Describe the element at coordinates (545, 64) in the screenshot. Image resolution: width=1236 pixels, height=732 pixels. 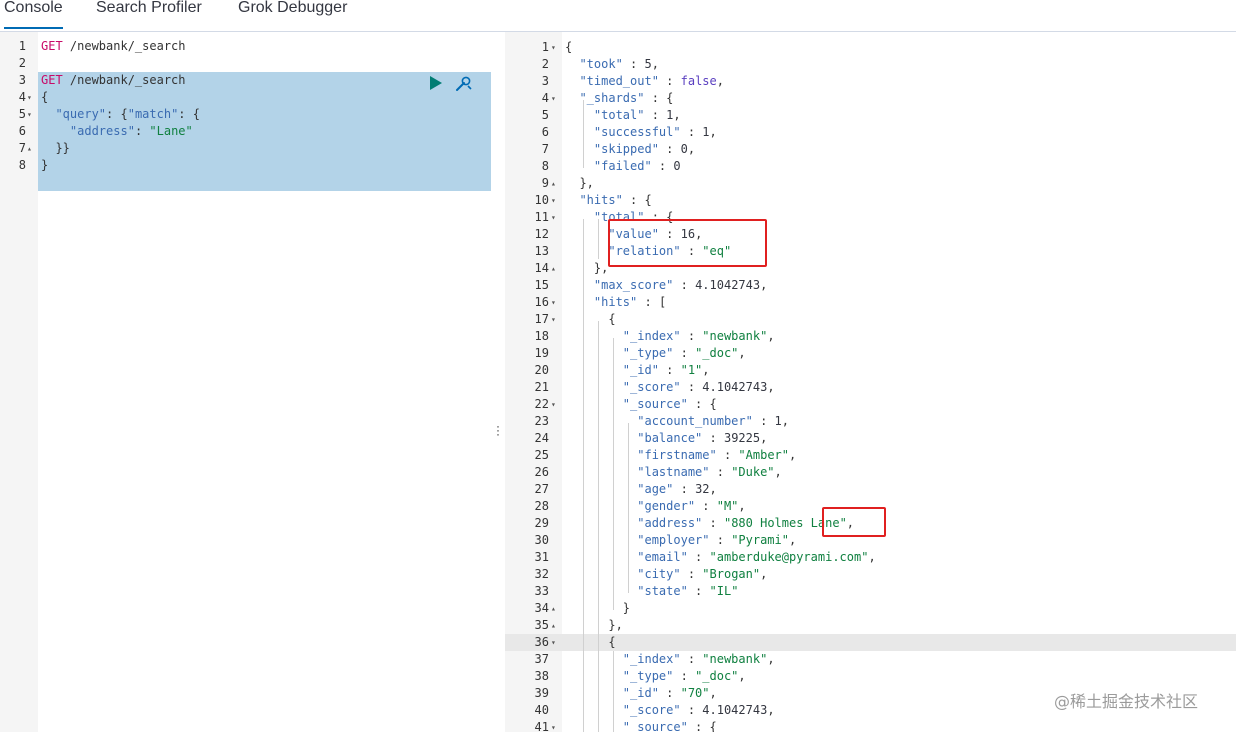
I see `response-line-number: 2` at that location.